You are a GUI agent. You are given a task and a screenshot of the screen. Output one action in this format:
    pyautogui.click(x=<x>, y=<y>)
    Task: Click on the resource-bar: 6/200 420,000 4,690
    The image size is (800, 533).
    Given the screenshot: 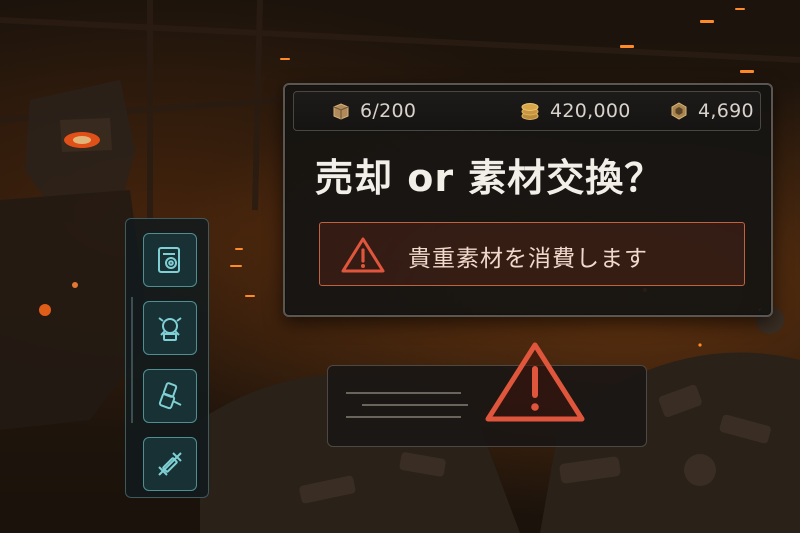 What is the action you would take?
    pyautogui.click(x=527, y=111)
    